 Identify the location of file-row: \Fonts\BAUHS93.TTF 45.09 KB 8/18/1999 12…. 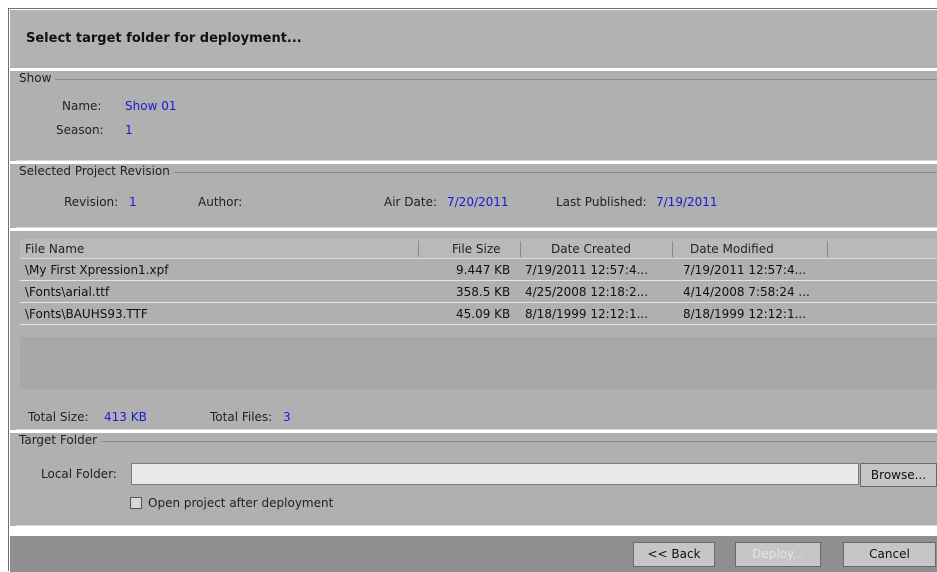
(478, 314).